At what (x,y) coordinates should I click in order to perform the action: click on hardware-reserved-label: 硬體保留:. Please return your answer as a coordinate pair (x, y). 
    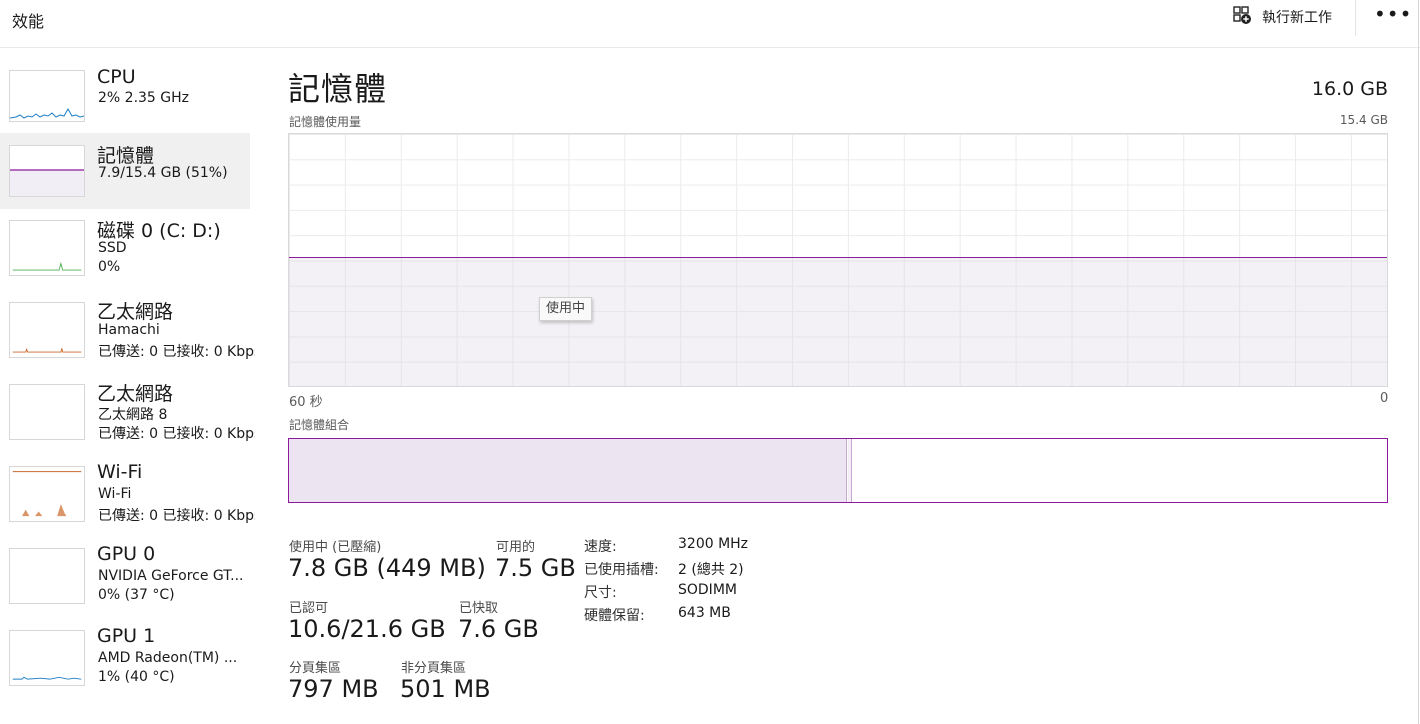
    Looking at the image, I should click on (614, 616).